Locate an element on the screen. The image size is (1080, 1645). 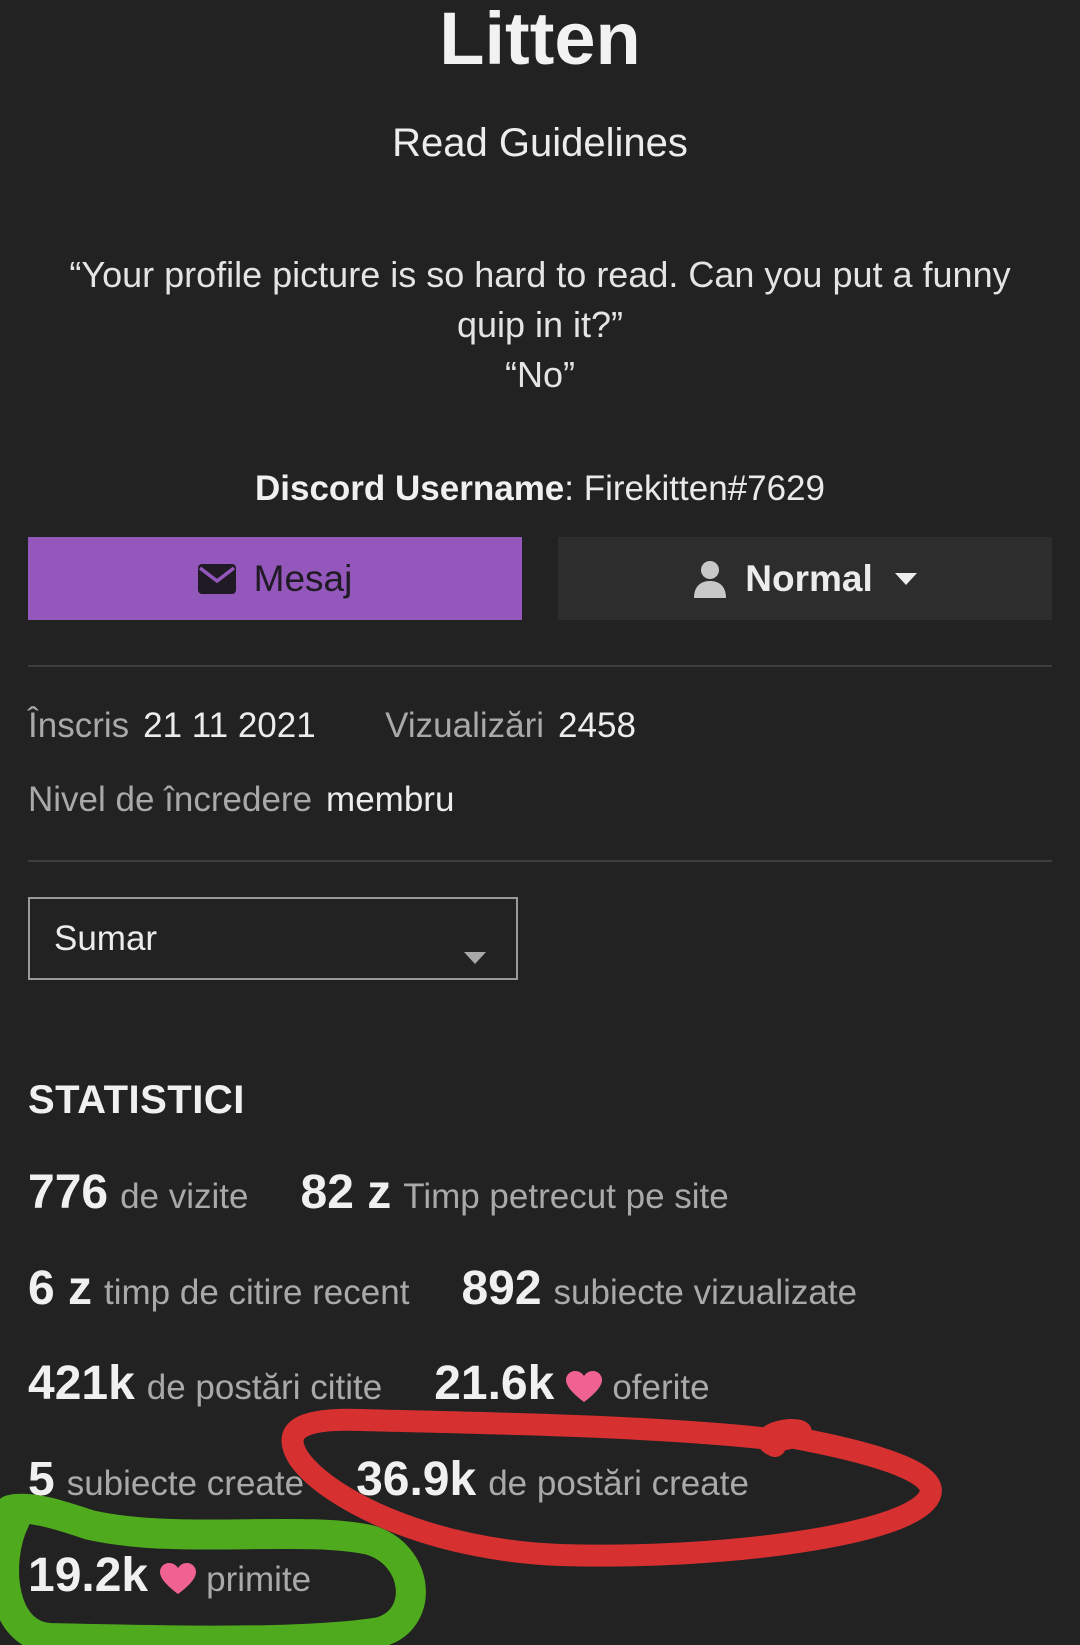
stat-label: de postări citite is located at coordinates (264, 1387).